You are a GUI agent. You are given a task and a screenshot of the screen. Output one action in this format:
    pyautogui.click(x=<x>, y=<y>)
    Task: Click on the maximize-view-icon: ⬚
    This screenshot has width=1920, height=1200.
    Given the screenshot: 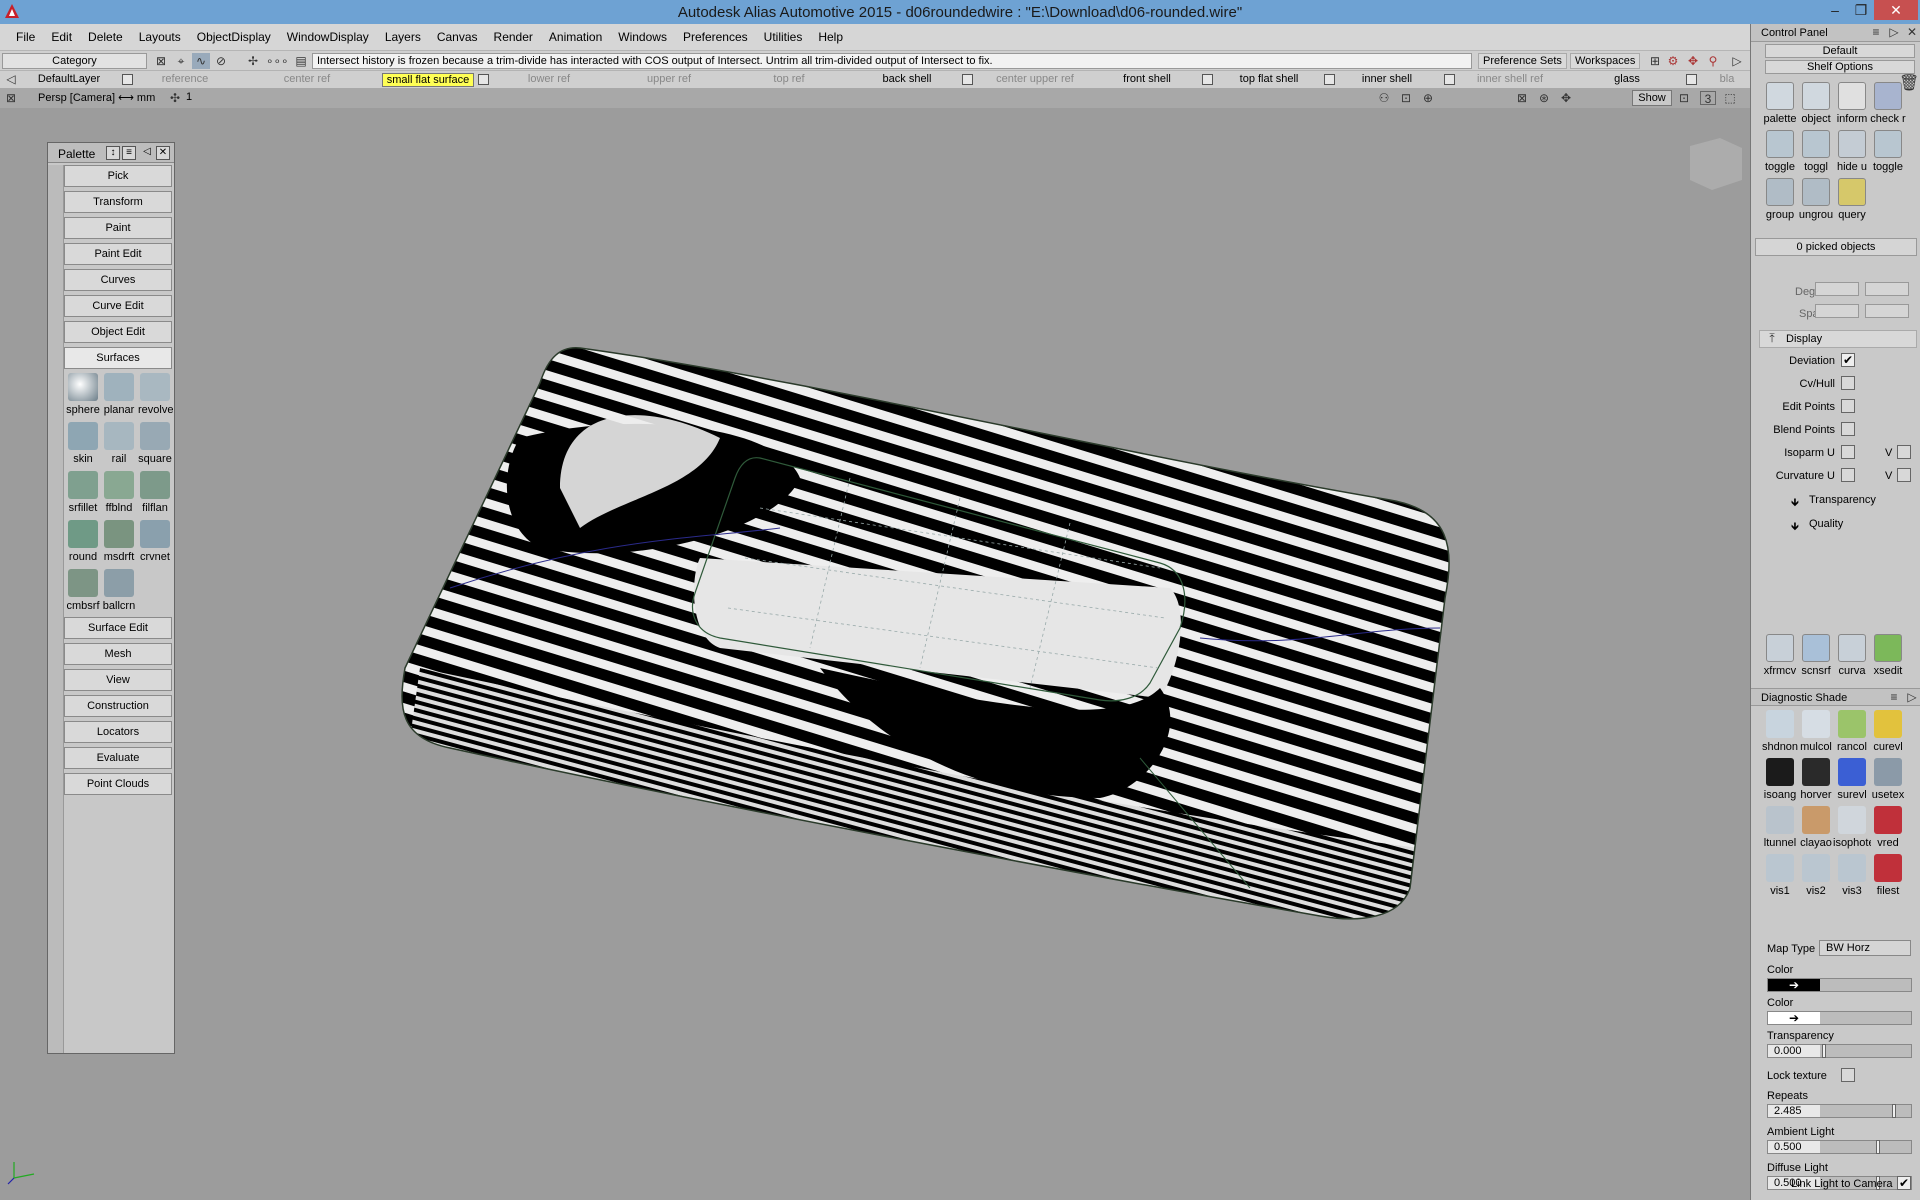 What is the action you would take?
    pyautogui.click(x=1730, y=98)
    